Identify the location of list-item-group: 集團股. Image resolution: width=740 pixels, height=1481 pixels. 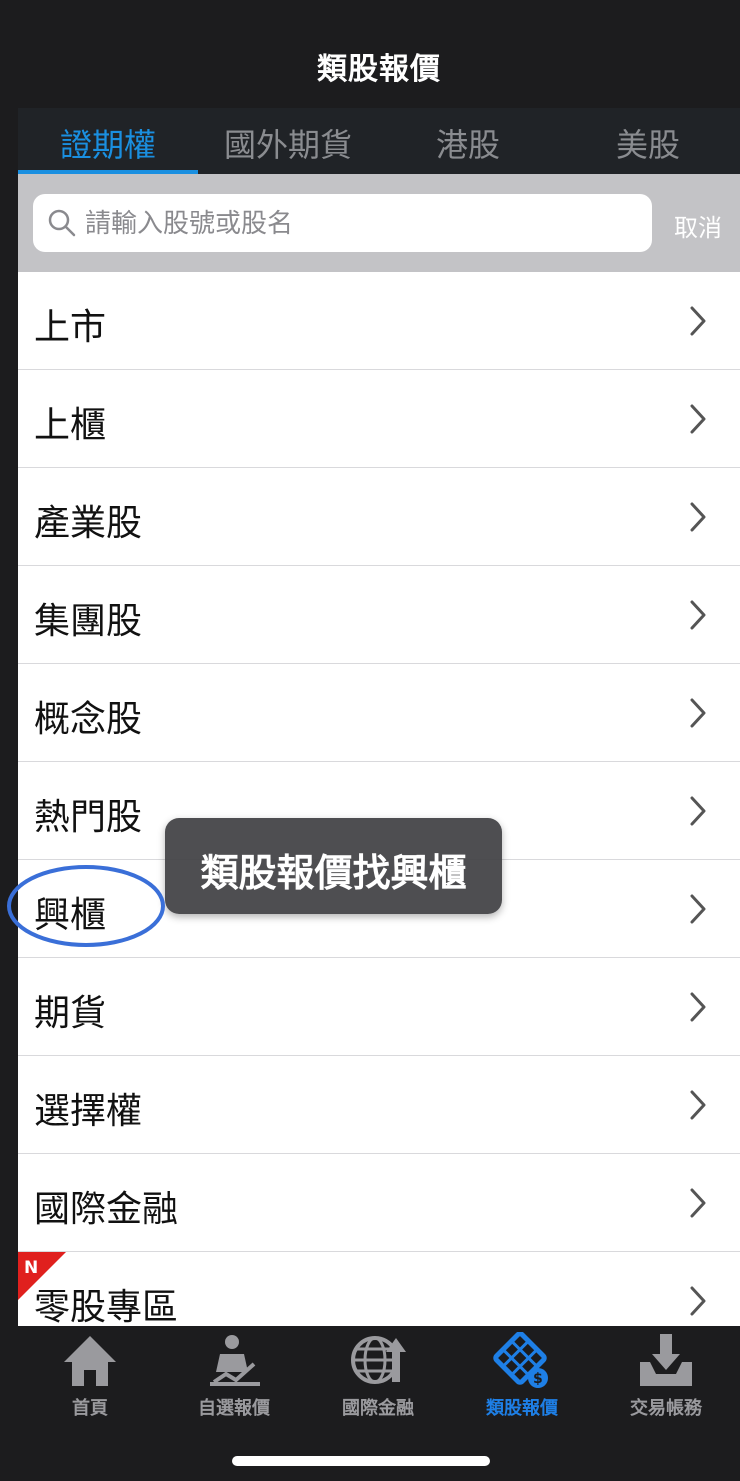
(379, 615).